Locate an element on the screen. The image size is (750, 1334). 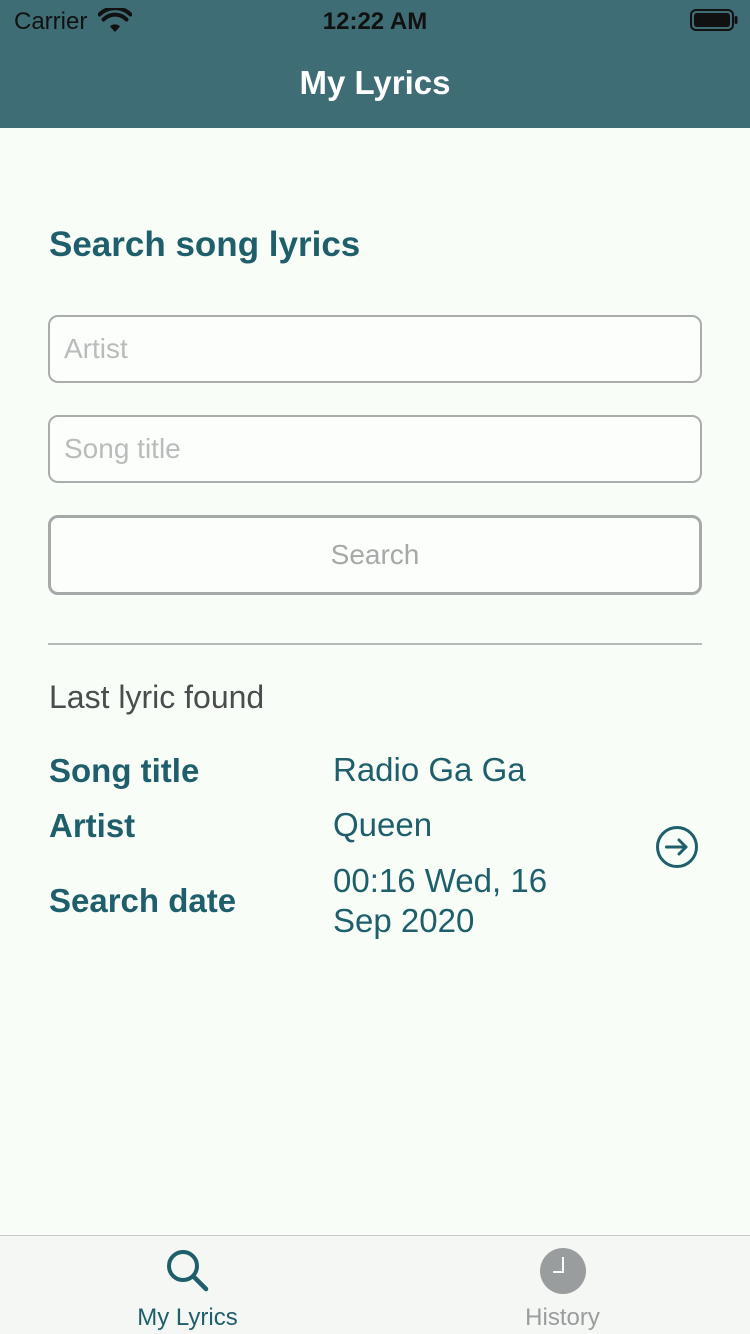
artist-input is located at coordinates (375, 349).